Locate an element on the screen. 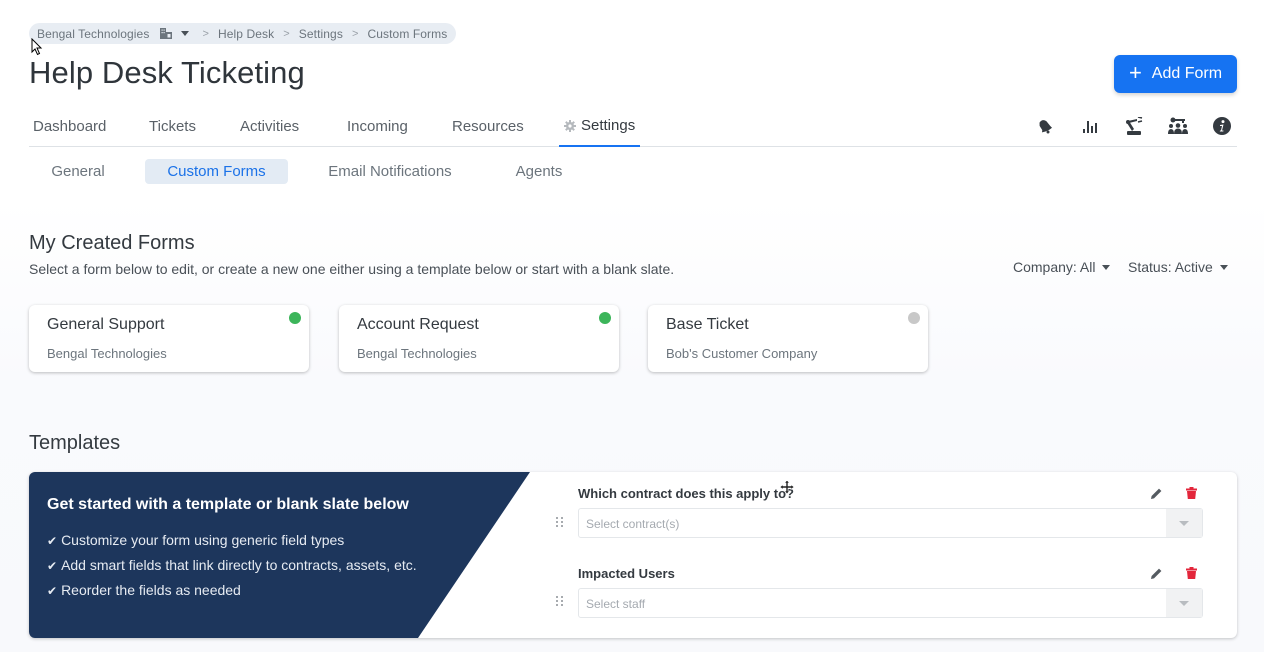 Image resolution: width=1264 pixels, height=652 pixels. subtab-label: Custom Forms is located at coordinates (216, 171).